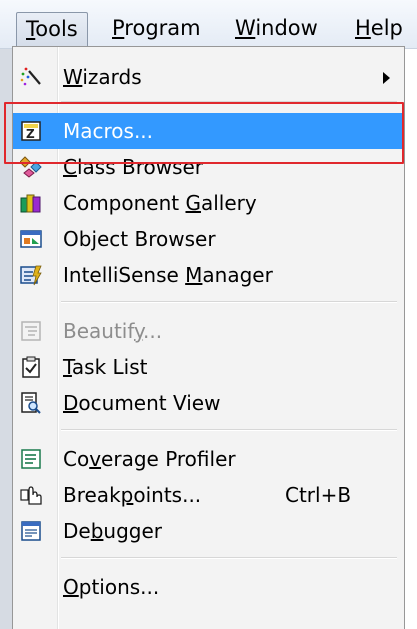 This screenshot has width=417, height=629. Describe the element at coordinates (31, 531) in the screenshot. I see `debugger-icon` at that location.